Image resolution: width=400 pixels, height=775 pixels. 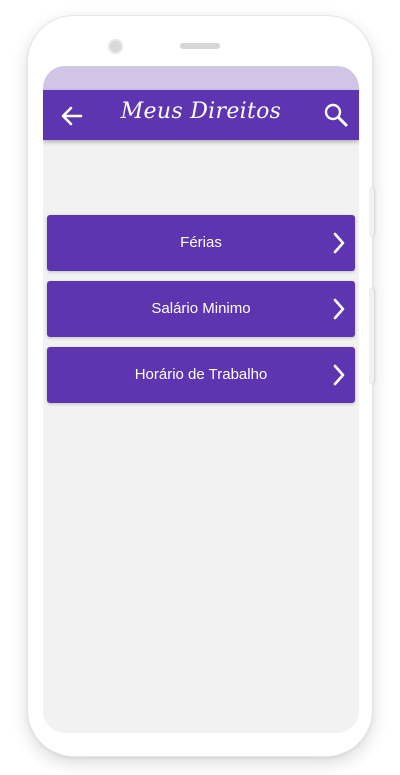 I want to click on menu-item-horario-de-trabalho: Horário de Trabalho, so click(x=201, y=375).